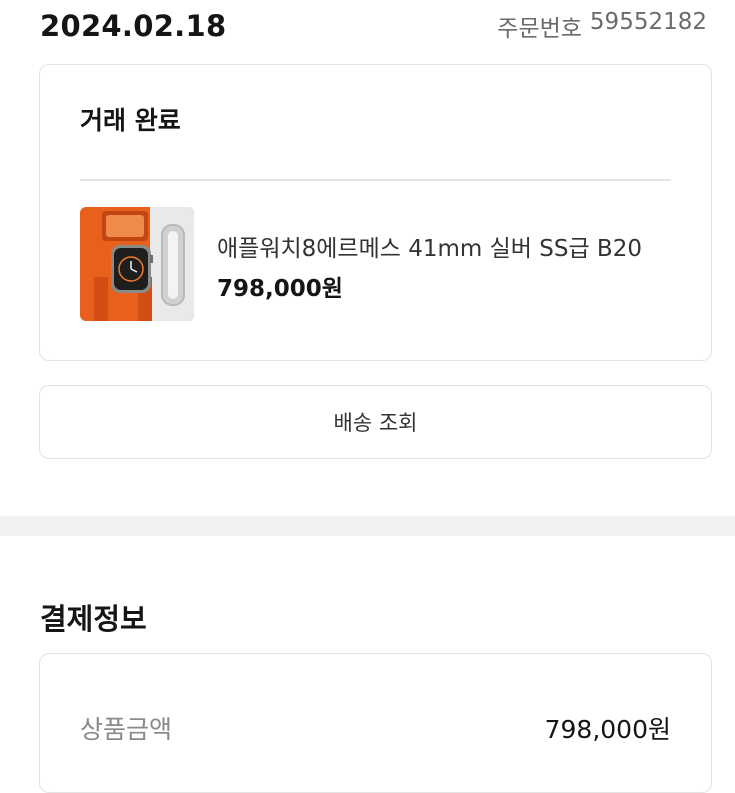 The image size is (735, 793). What do you see at coordinates (373, 26) in the screenshot?
I see `order-header: 2024.02.18 주문번호 59552182` at bounding box center [373, 26].